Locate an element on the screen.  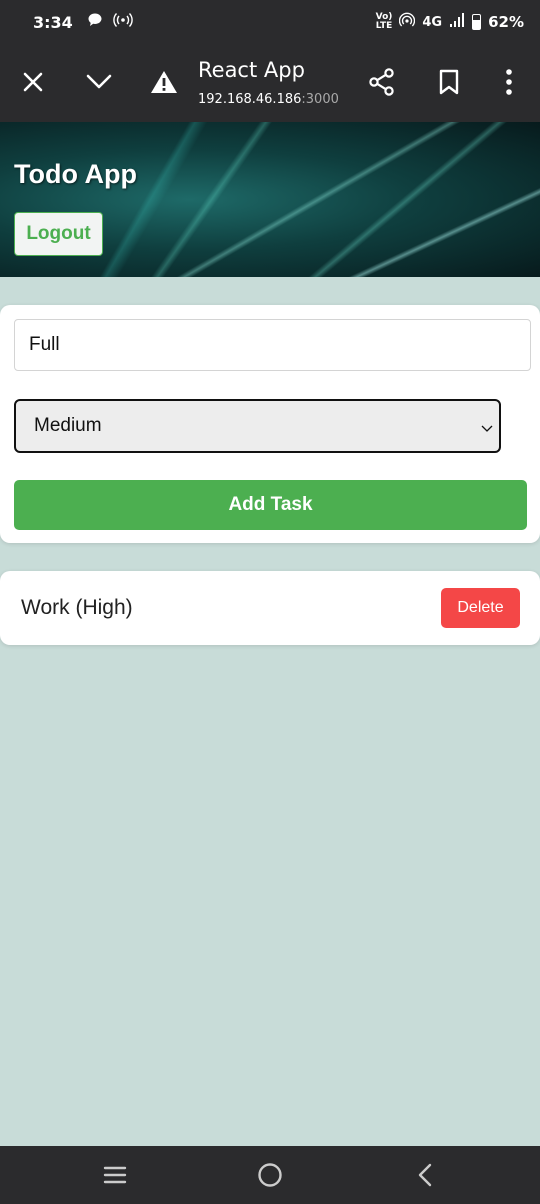
list-item: Work (High) Delete is located at coordinates (270, 608).